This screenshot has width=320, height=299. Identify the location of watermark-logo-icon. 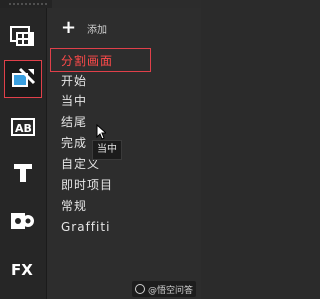
(140, 289).